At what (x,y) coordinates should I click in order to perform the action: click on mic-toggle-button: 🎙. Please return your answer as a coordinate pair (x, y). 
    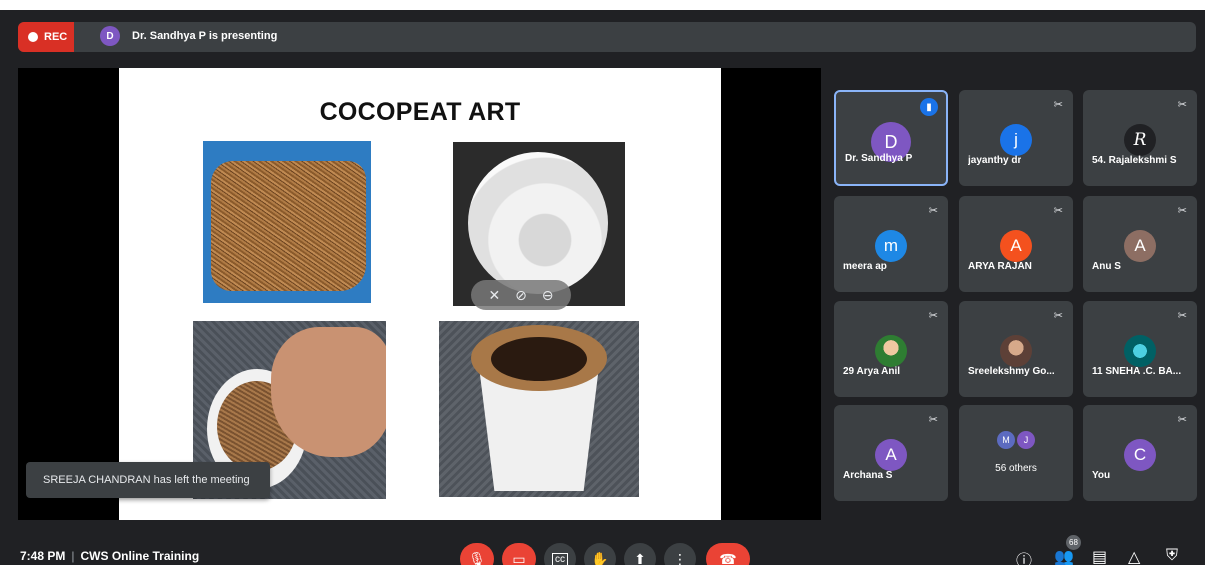
    Looking at the image, I should click on (477, 554).